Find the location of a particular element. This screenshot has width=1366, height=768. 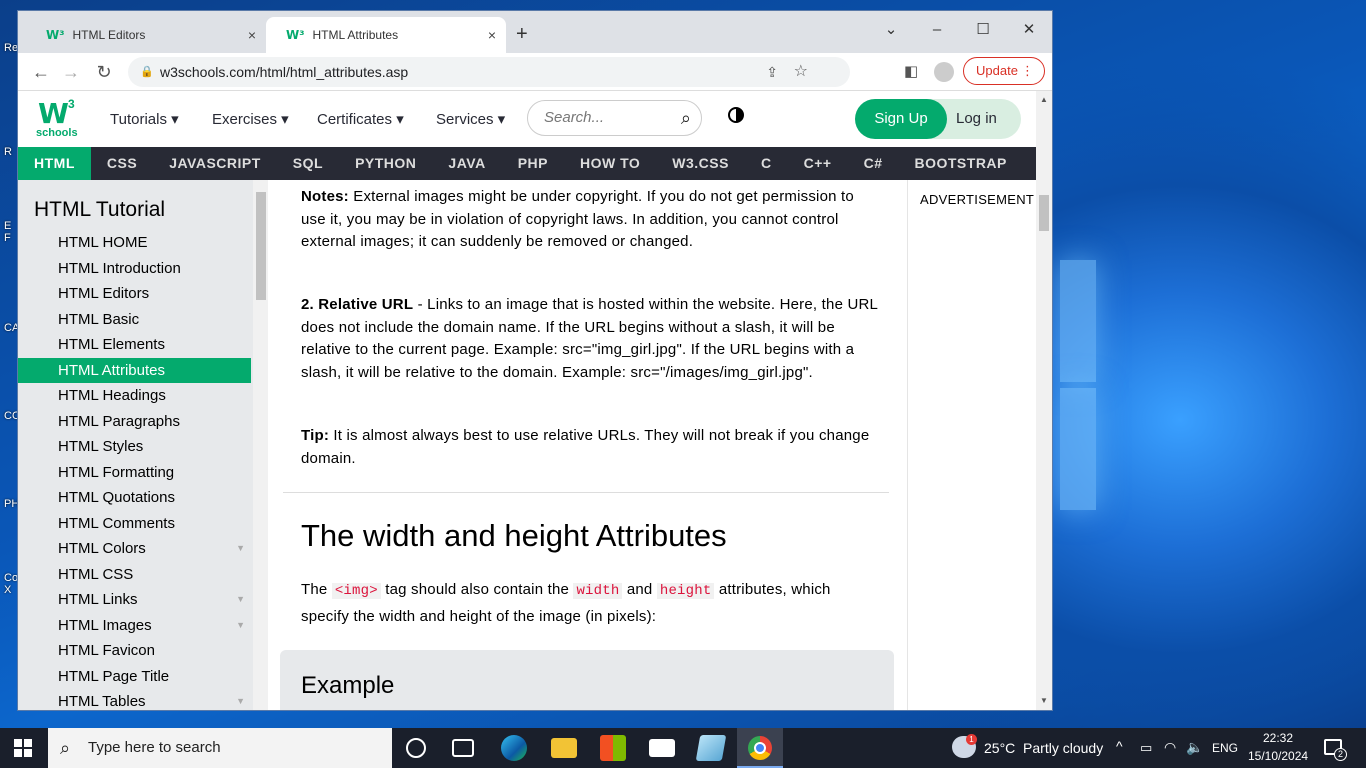

sidebar-item: HTML Links ▼ is located at coordinates (134, 599).